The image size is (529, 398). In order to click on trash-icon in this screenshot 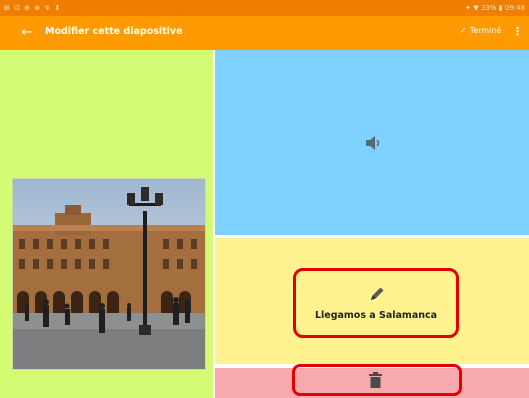, I will do `click(375, 380)`.